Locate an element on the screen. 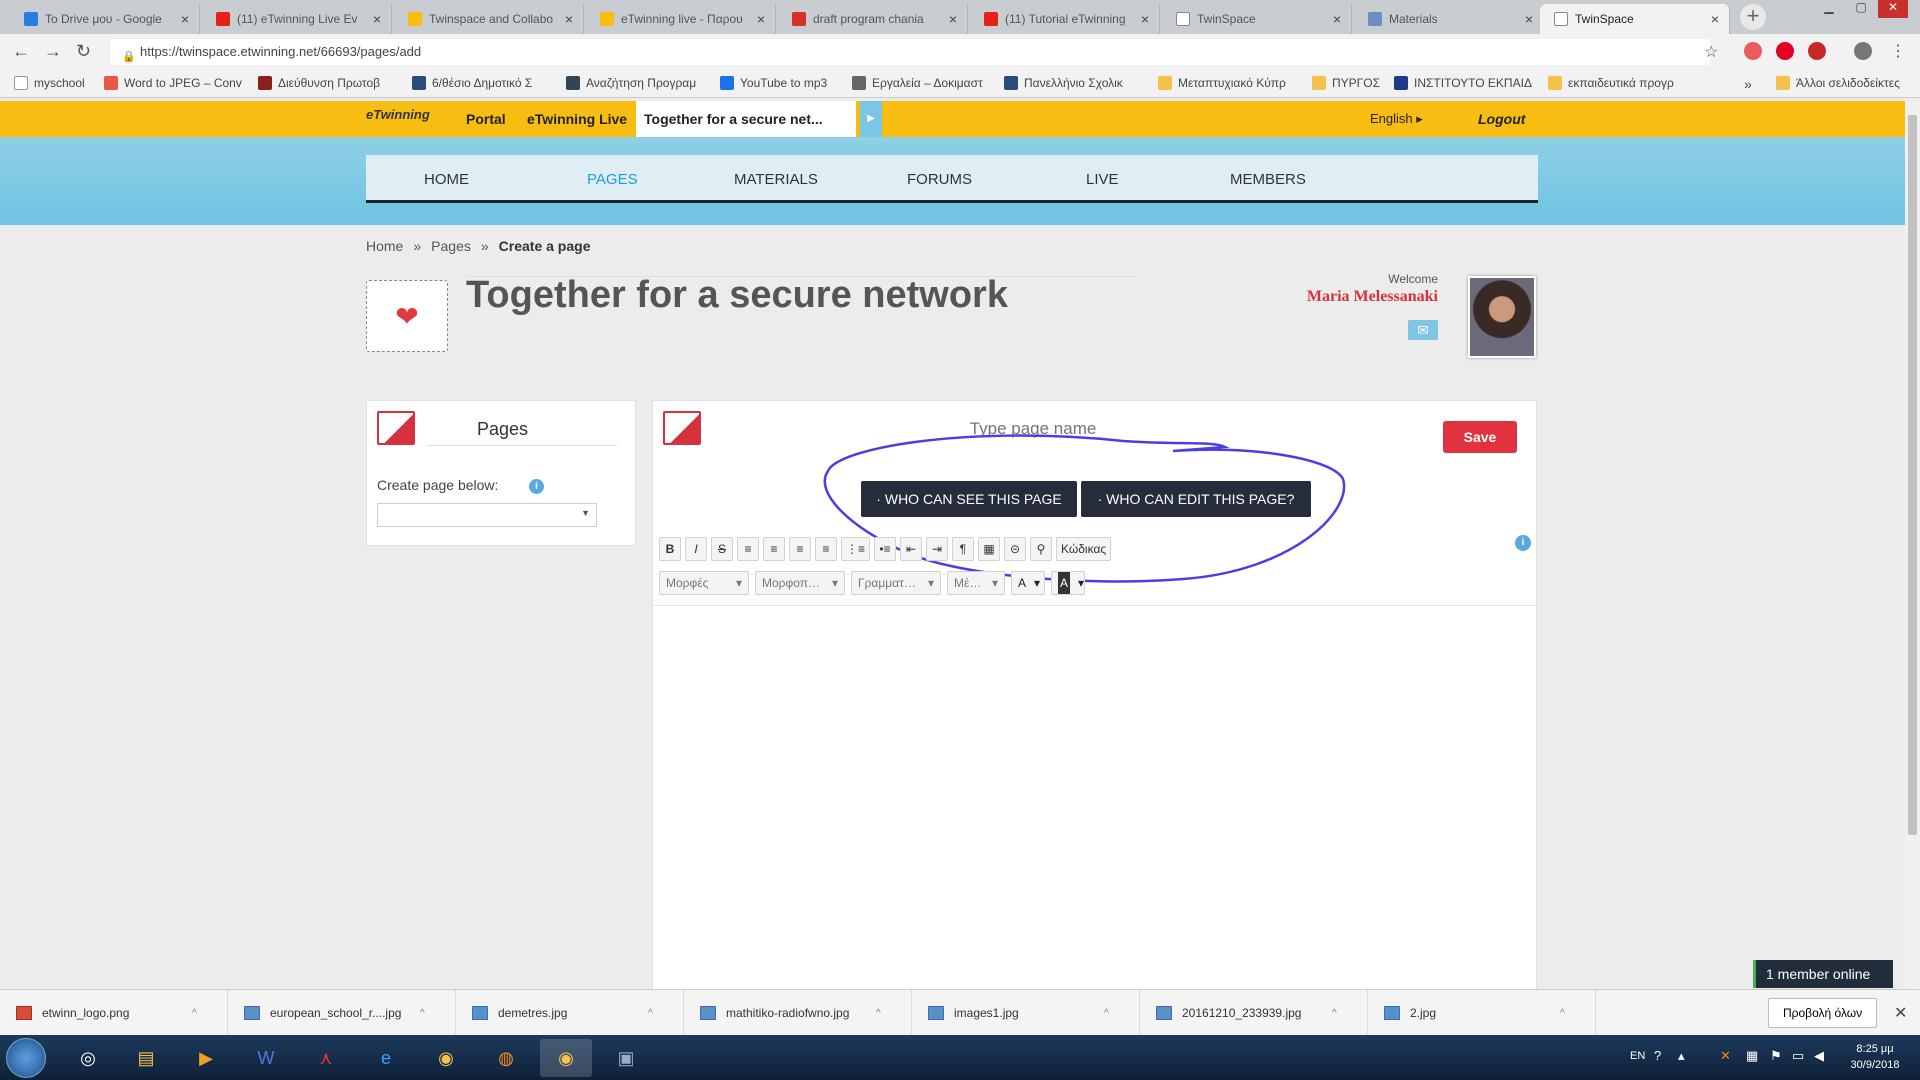 This screenshot has height=1080, width=1920. extension-icon is located at coordinates (1817, 51).